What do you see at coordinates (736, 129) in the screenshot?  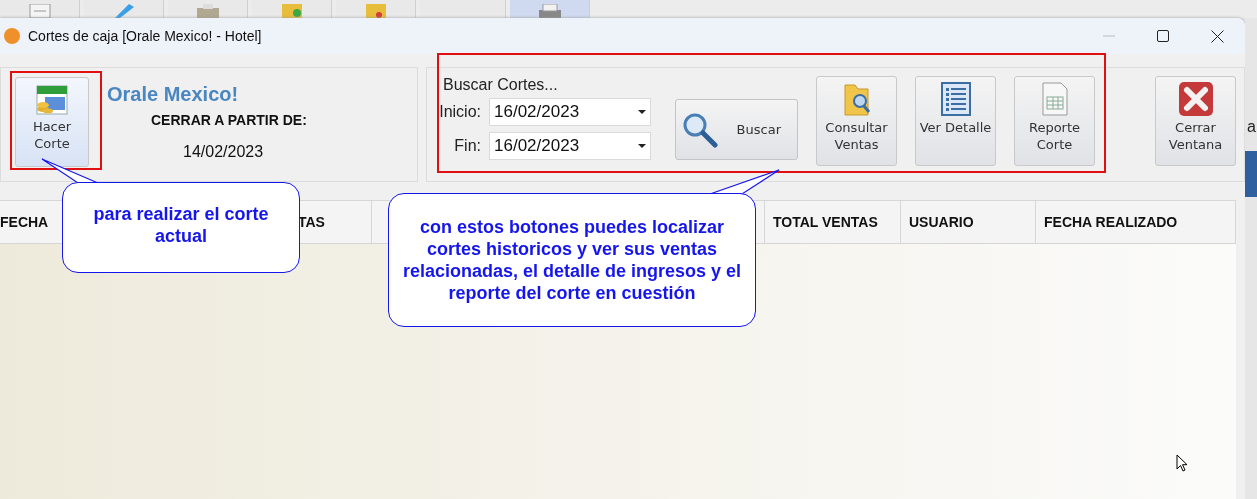 I see `search-button: Buscar` at bounding box center [736, 129].